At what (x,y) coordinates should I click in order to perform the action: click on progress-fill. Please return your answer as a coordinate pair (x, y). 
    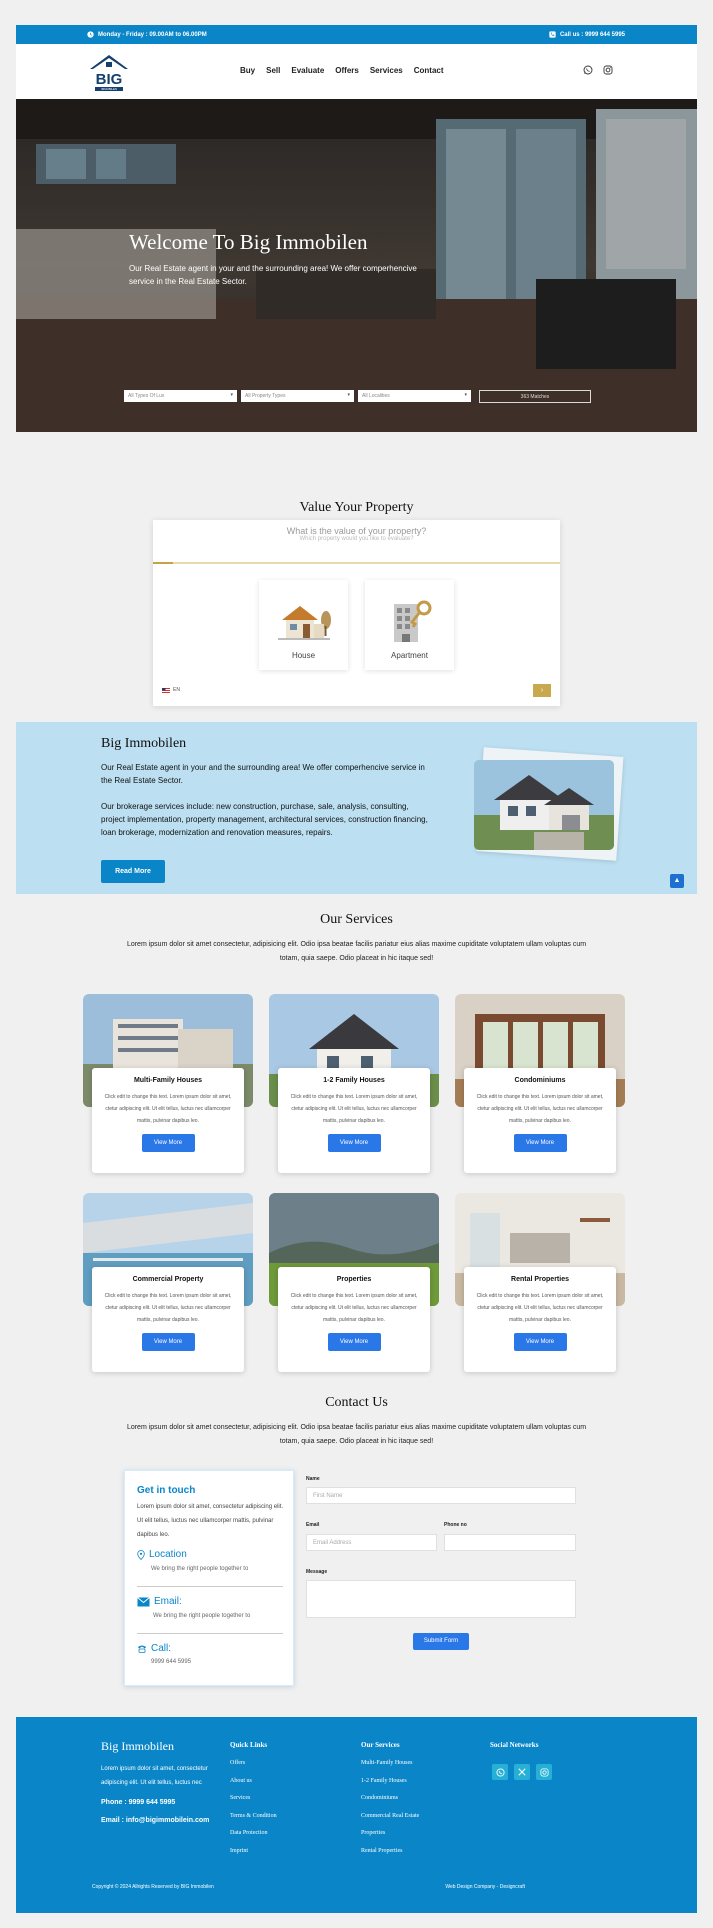
    Looking at the image, I should click on (163, 563).